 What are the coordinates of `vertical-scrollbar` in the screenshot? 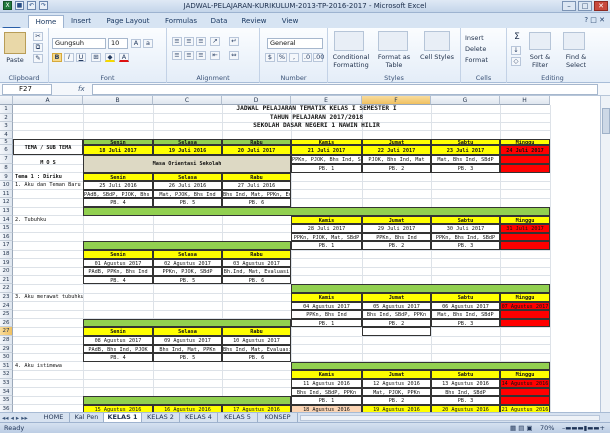 It's located at (605, 254).